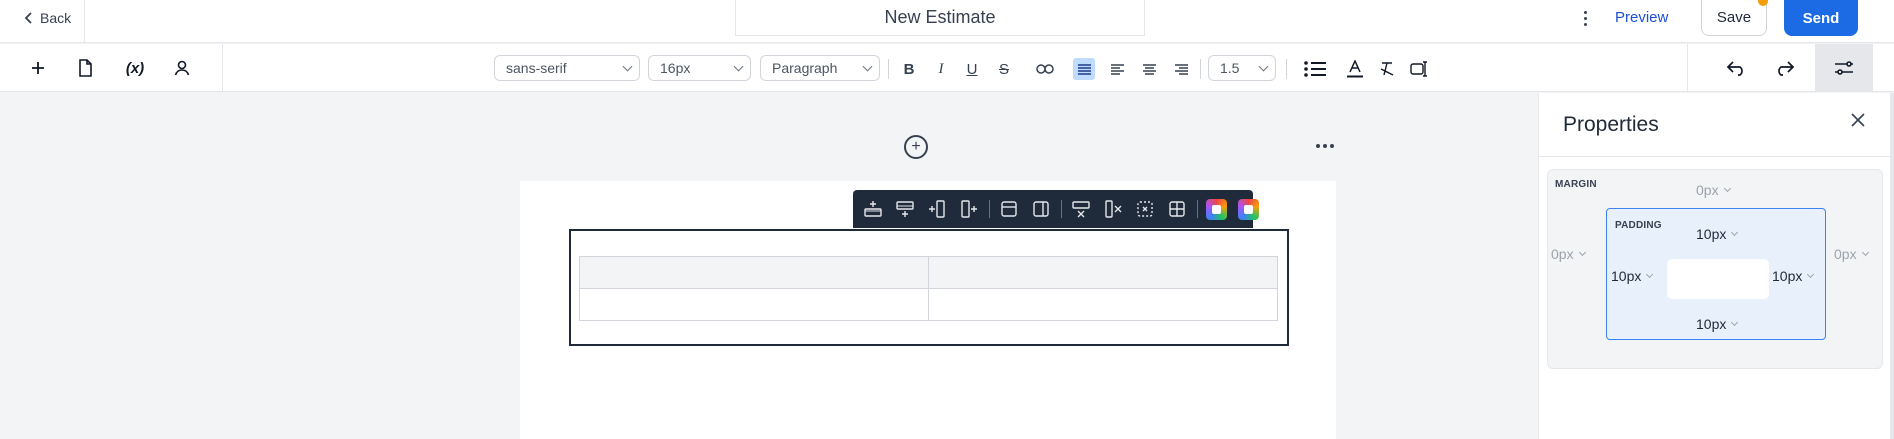 The image size is (1894, 439). I want to click on margin-right-select: 0px, so click(1851, 254).